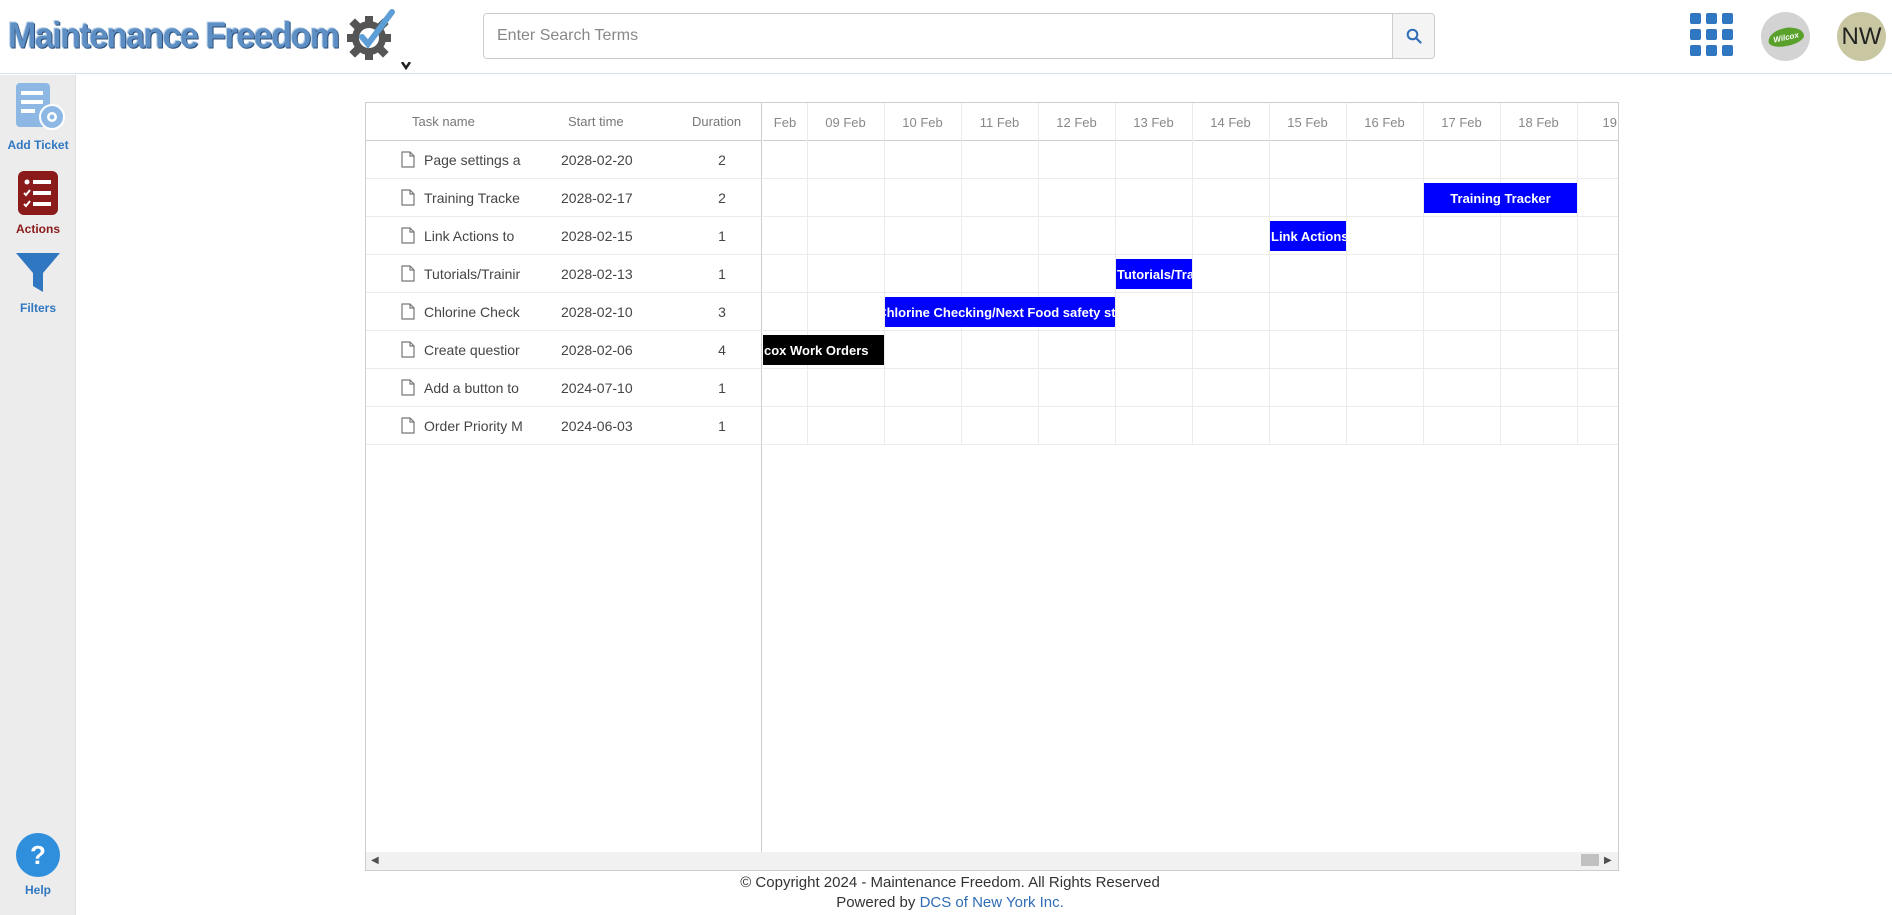  What do you see at coordinates (785, 122) in the screenshot?
I see `timeline-date-label: Feb` at bounding box center [785, 122].